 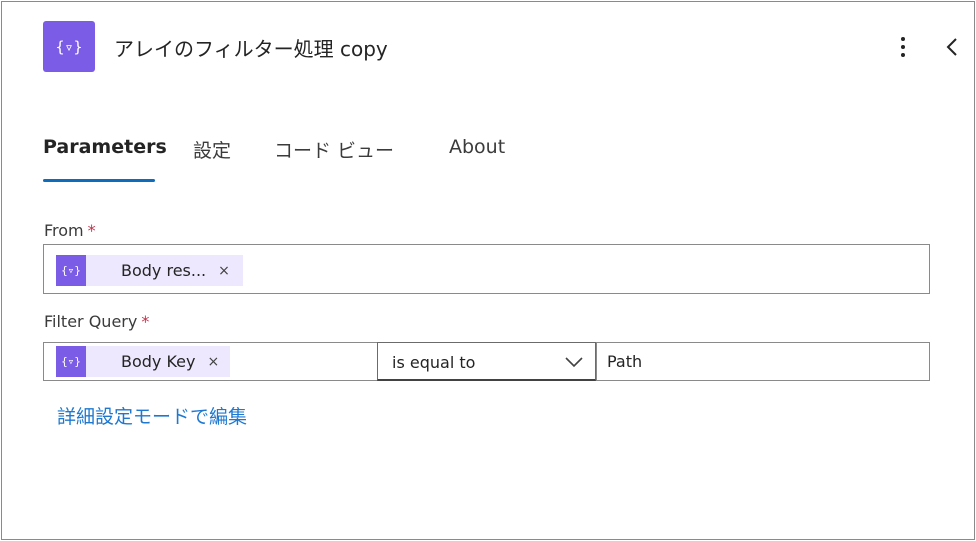 I want to click on from-label: From *, so click(x=70, y=230).